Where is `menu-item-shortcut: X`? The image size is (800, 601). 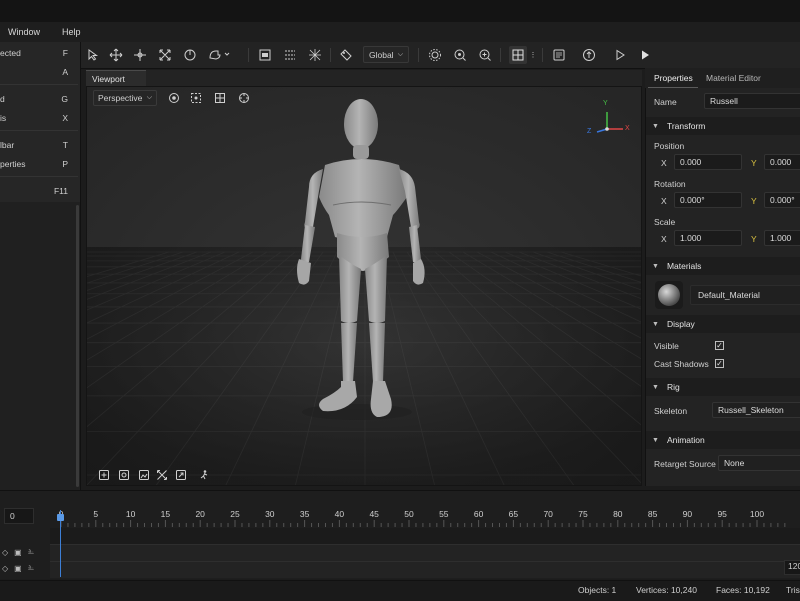 menu-item-shortcut: X is located at coordinates (65, 118).